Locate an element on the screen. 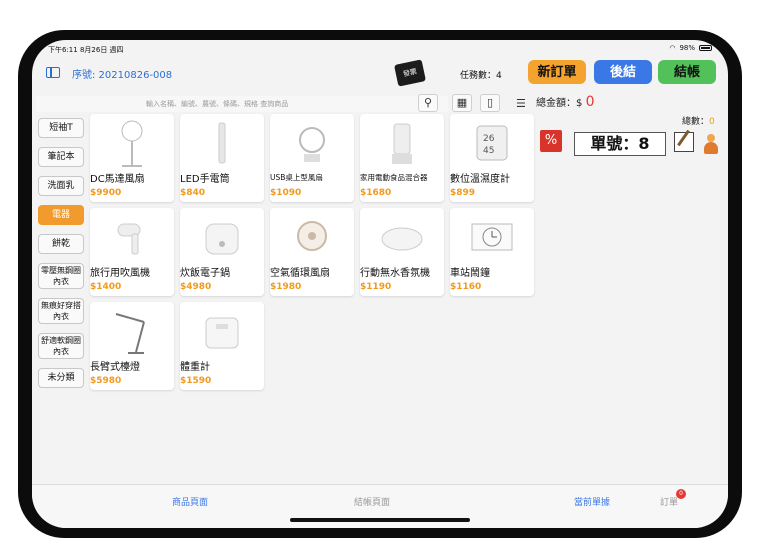 The height and width of the screenshot is (560, 760). product-name: LED手電筒 is located at coordinates (205, 179).